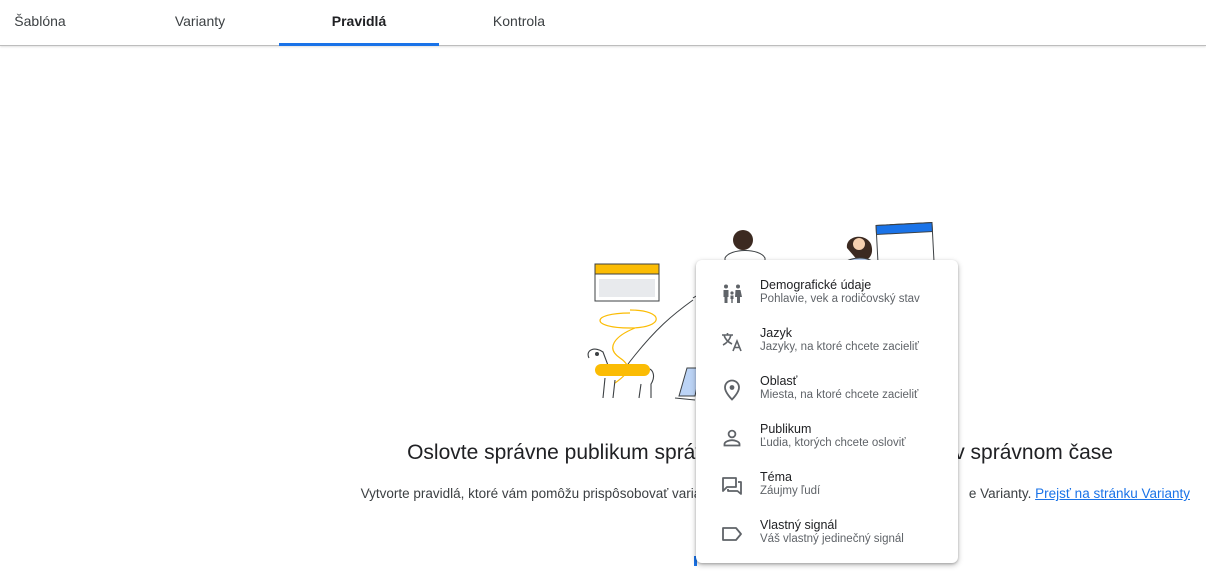  Describe the element at coordinates (776, 333) in the screenshot. I see `menu-item-title: Jazyk` at that location.